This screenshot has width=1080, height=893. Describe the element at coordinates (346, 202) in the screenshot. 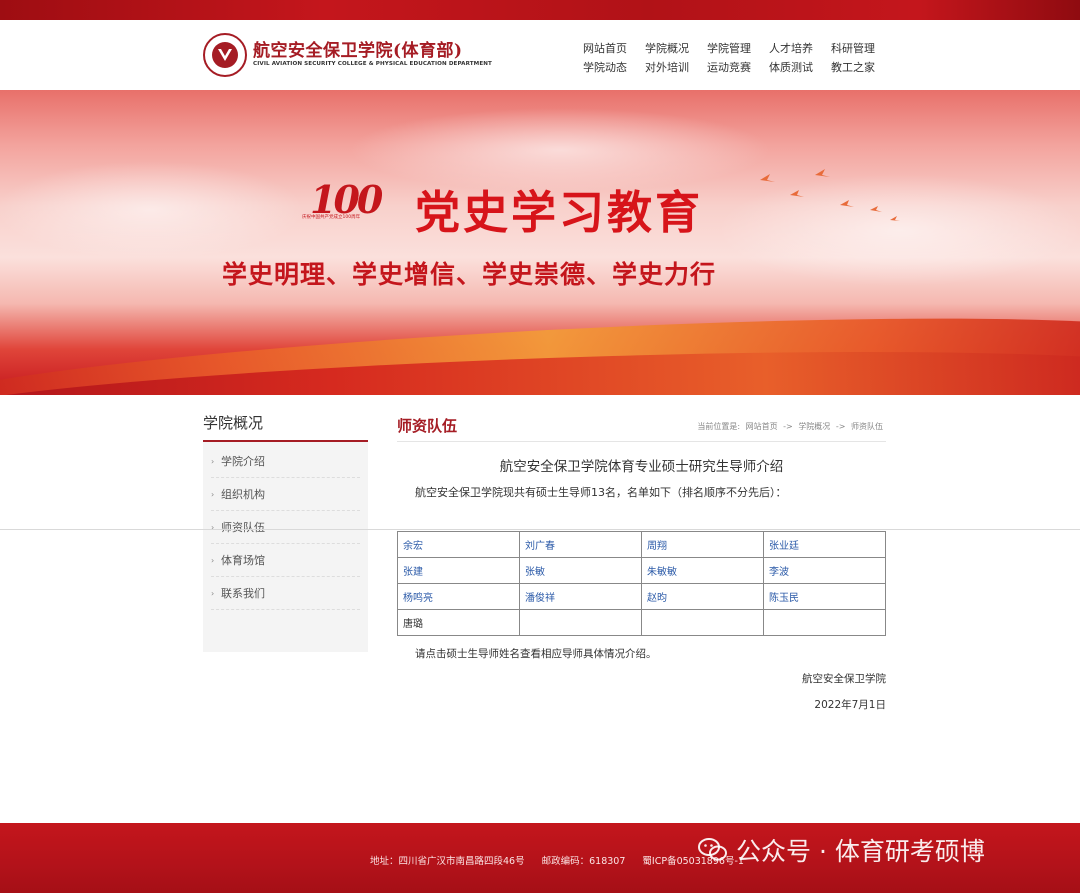

I see `centenary-badge: 100 庆祝中国共产党成立100周年` at that location.